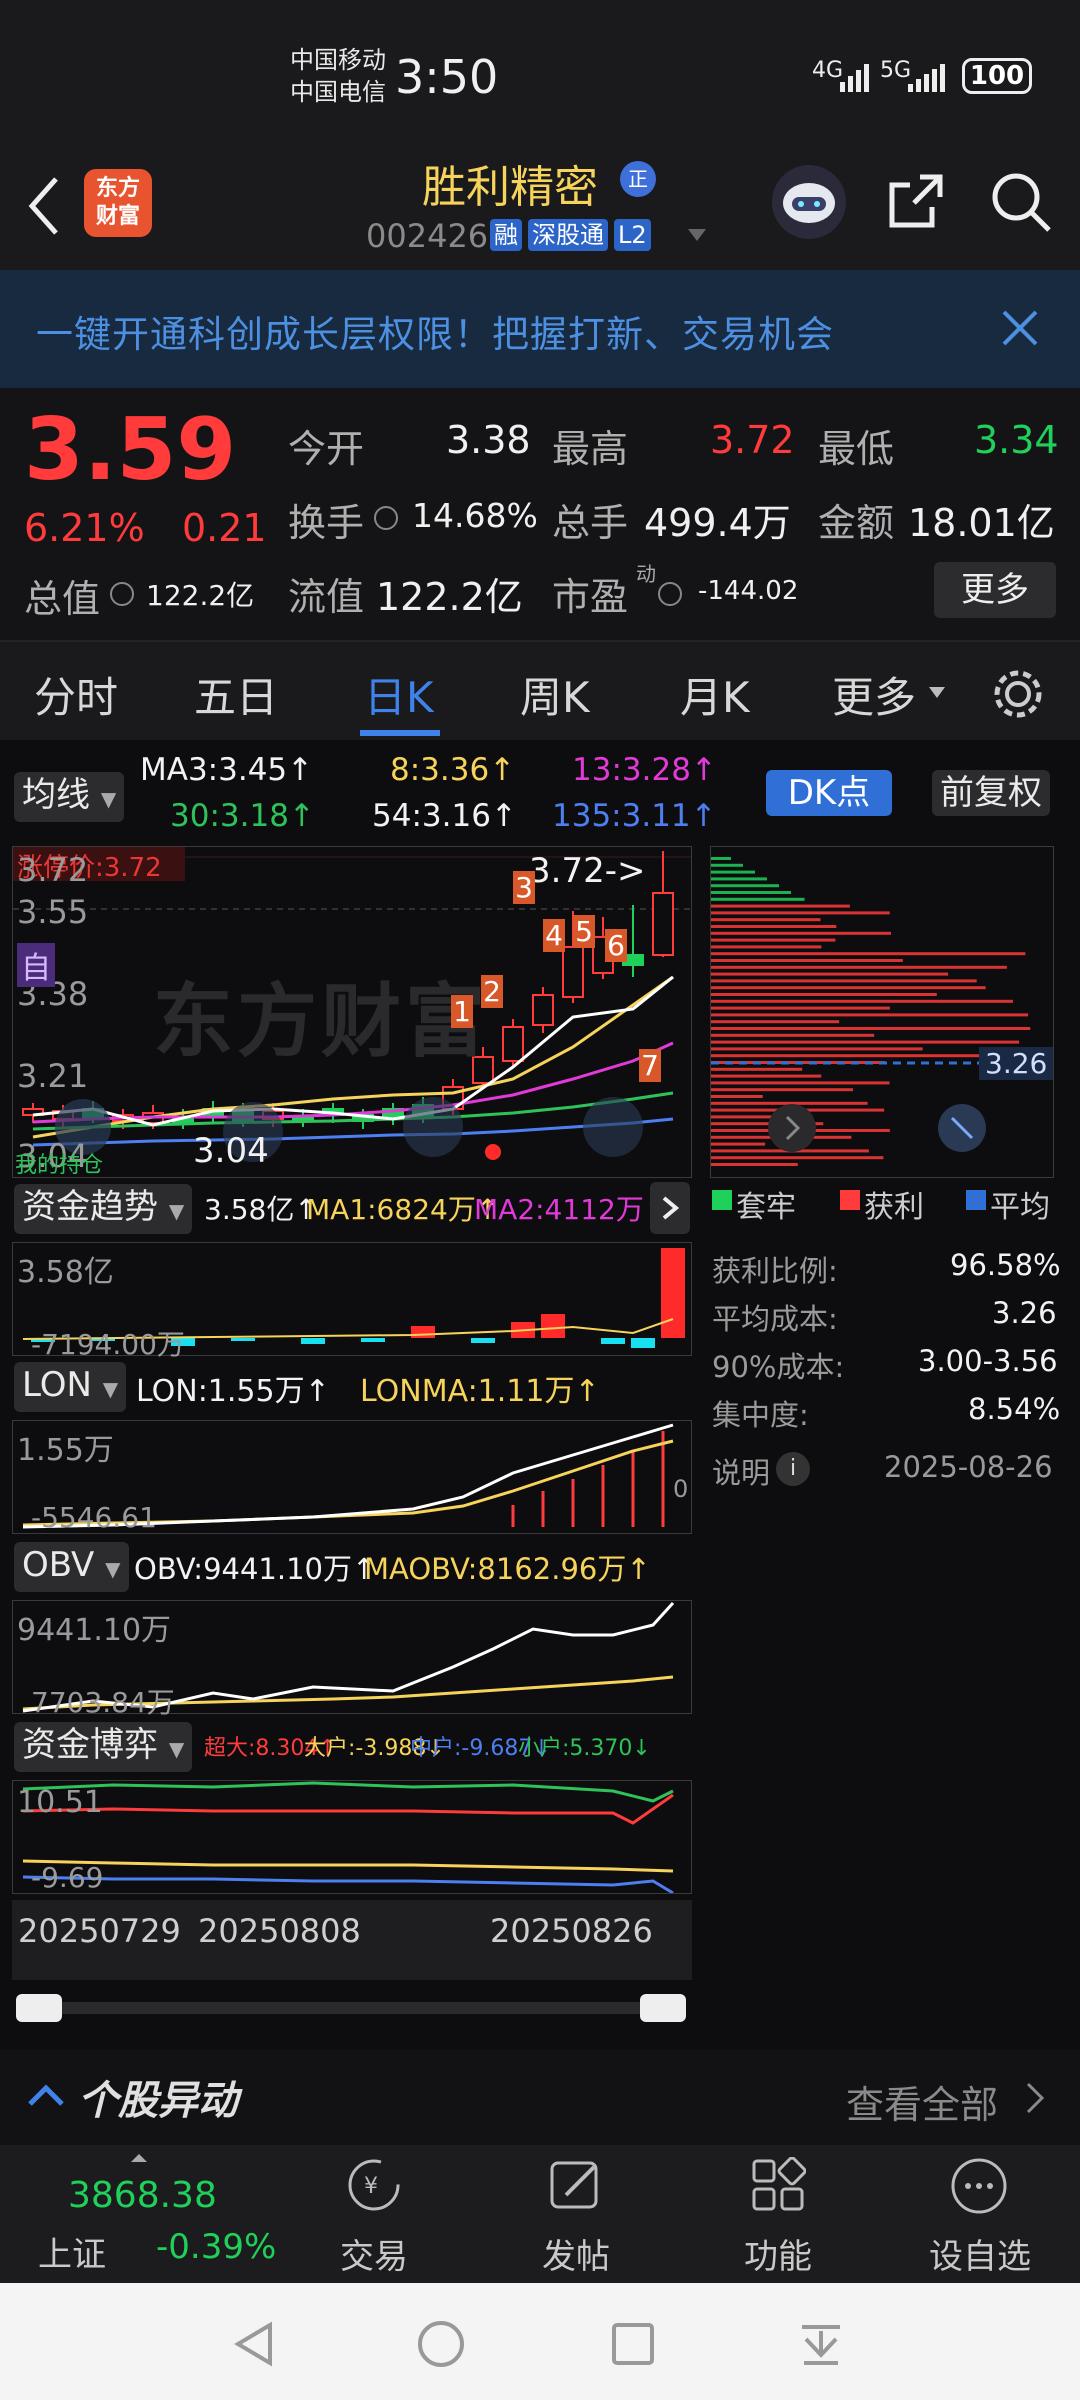 The height and width of the screenshot is (2400, 1080). I want to click on fund-game-panel: 10.51 -9.69, so click(352, 1837).